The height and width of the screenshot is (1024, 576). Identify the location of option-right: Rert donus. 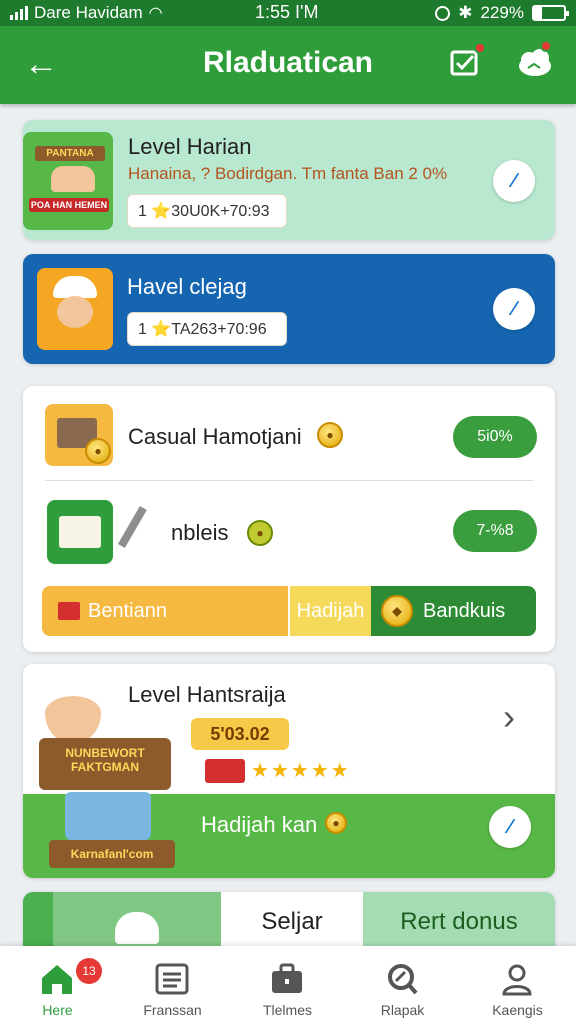
(459, 922).